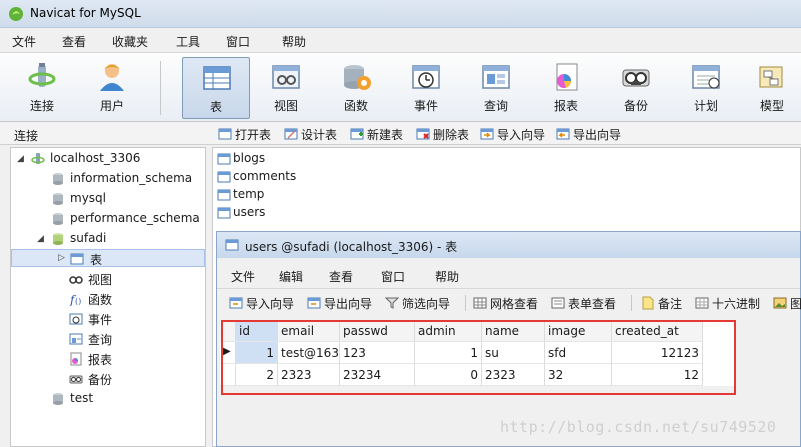  What do you see at coordinates (706, 88) in the screenshot?
I see `toolbar-schedule-button: 计划` at bounding box center [706, 88].